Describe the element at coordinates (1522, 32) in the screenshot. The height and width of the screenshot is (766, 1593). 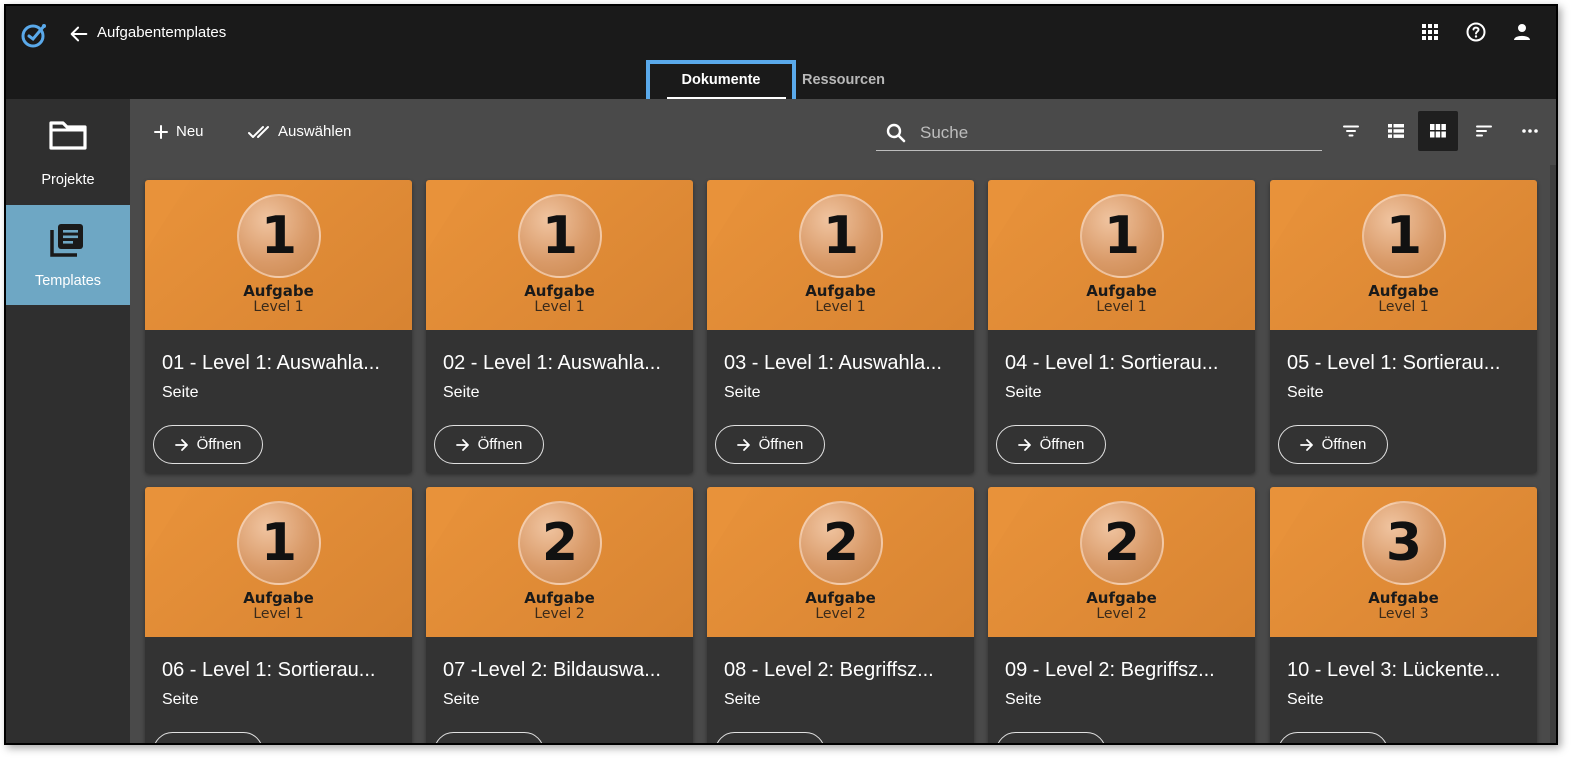
I see `user-account-icon` at that location.